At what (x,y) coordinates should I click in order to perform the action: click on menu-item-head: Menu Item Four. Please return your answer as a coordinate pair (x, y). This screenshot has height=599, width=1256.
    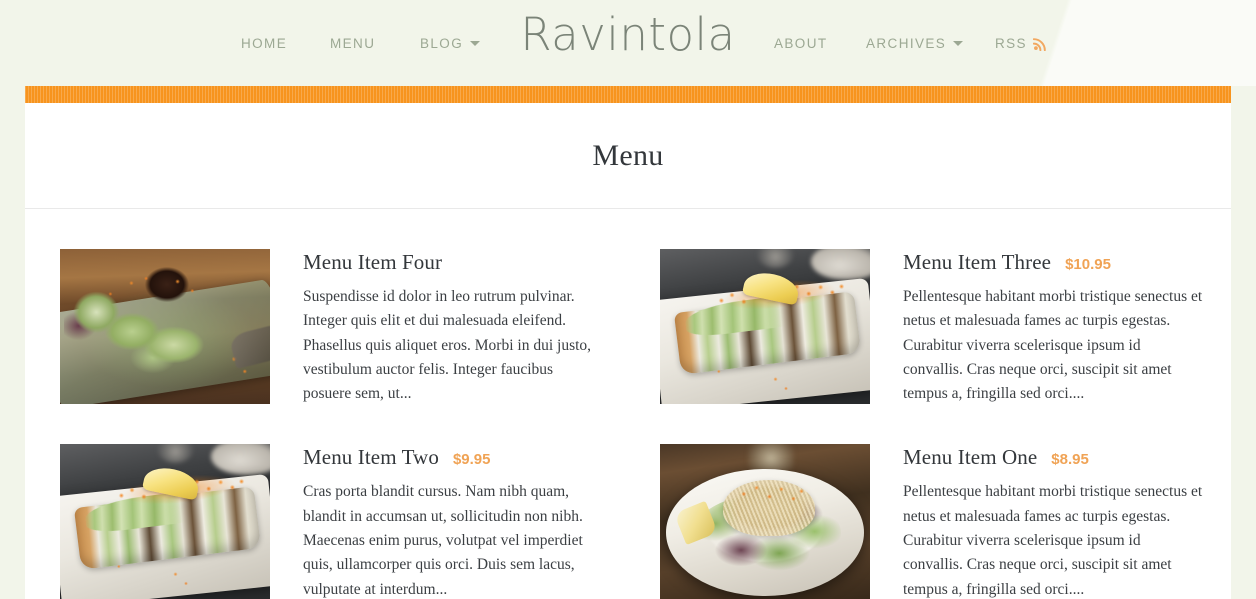
    Looking at the image, I should click on (453, 262).